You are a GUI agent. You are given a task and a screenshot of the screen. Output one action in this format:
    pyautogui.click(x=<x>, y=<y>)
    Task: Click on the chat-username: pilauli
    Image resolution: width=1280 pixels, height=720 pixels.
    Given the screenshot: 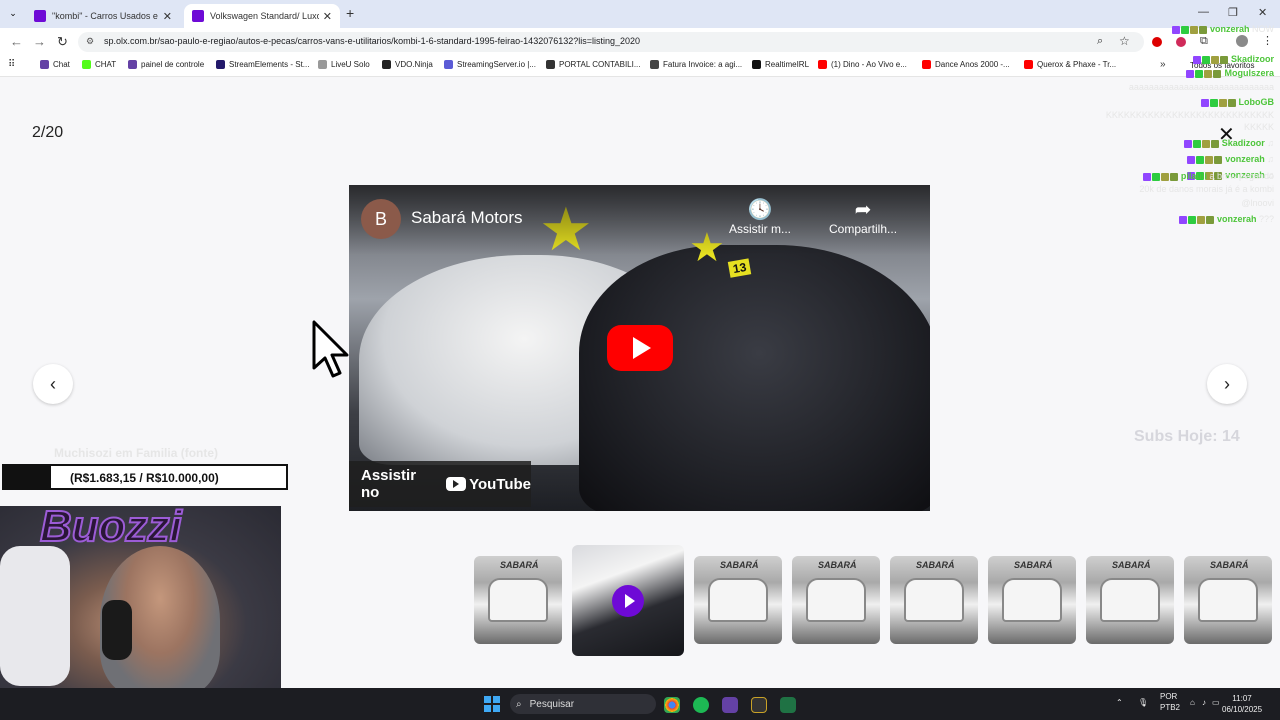 What is the action you would take?
    pyautogui.click(x=1193, y=176)
    